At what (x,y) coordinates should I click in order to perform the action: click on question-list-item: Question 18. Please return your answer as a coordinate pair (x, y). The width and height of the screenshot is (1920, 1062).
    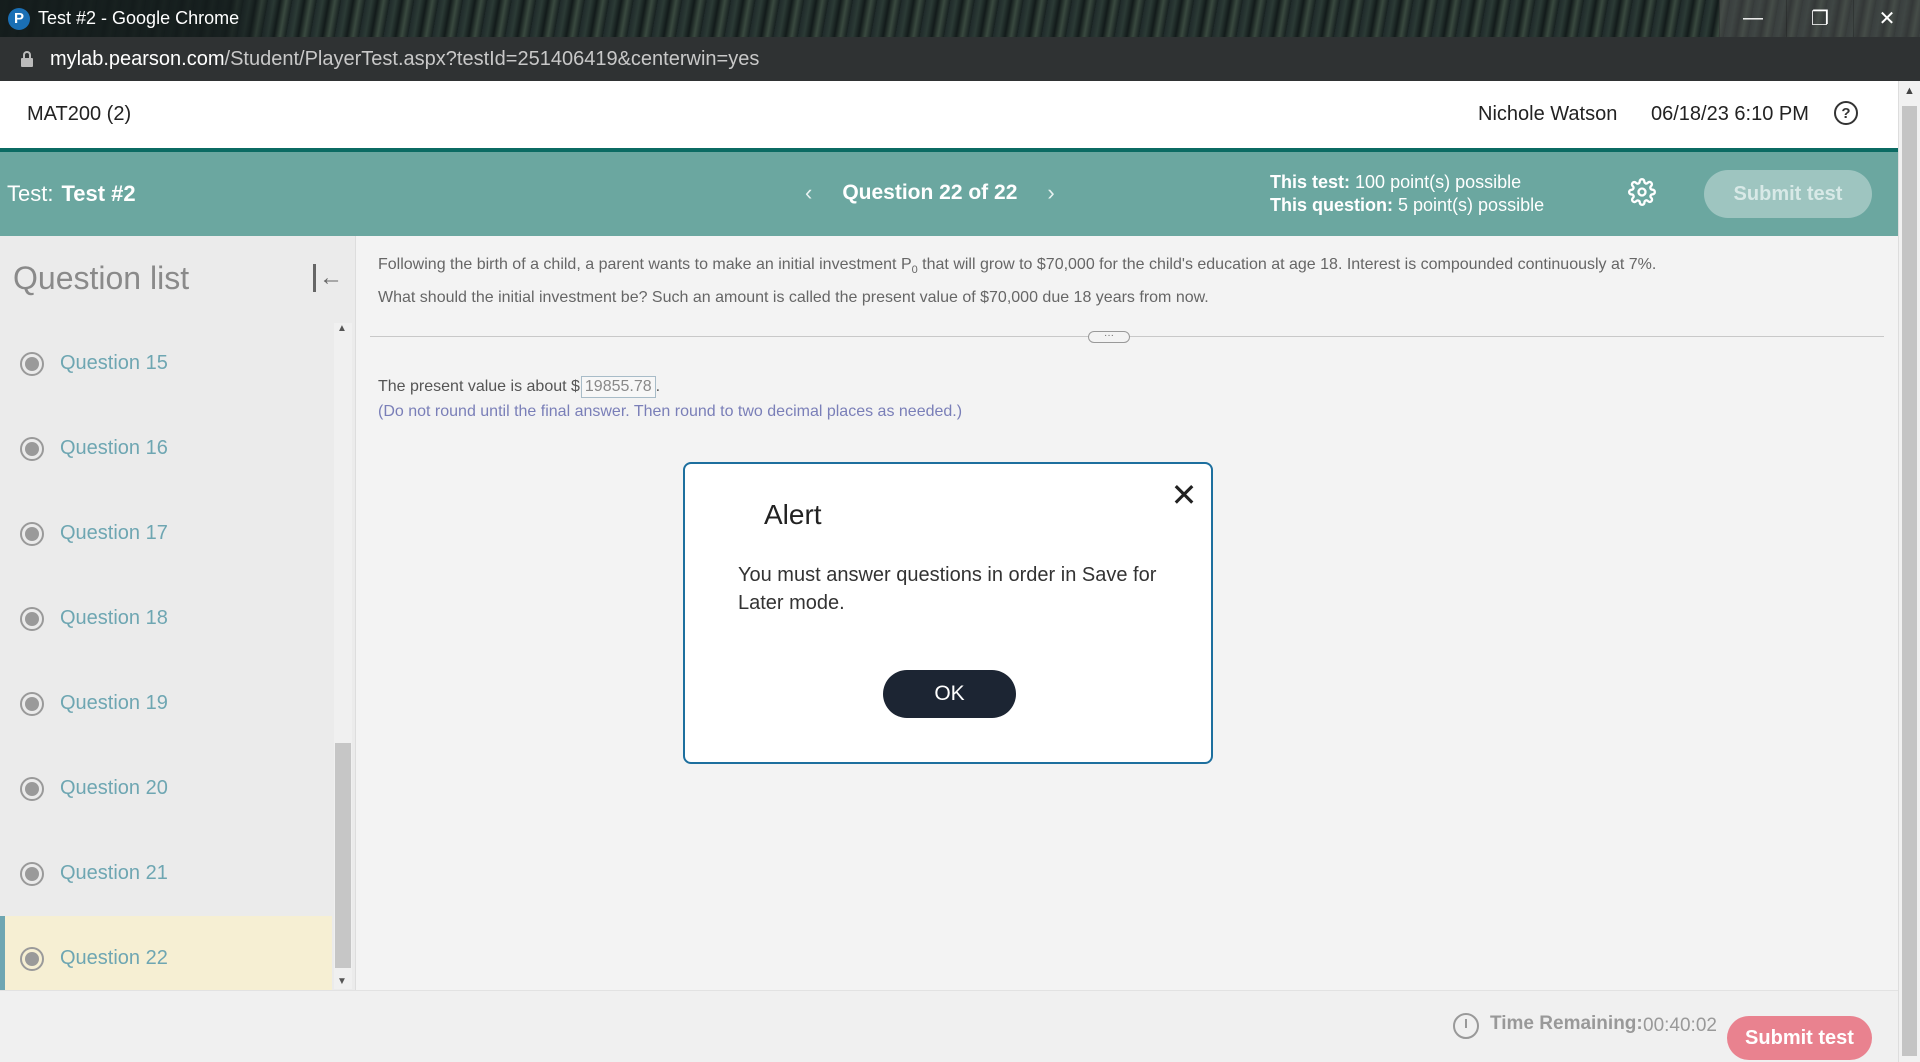
    Looking at the image, I should click on (166, 618).